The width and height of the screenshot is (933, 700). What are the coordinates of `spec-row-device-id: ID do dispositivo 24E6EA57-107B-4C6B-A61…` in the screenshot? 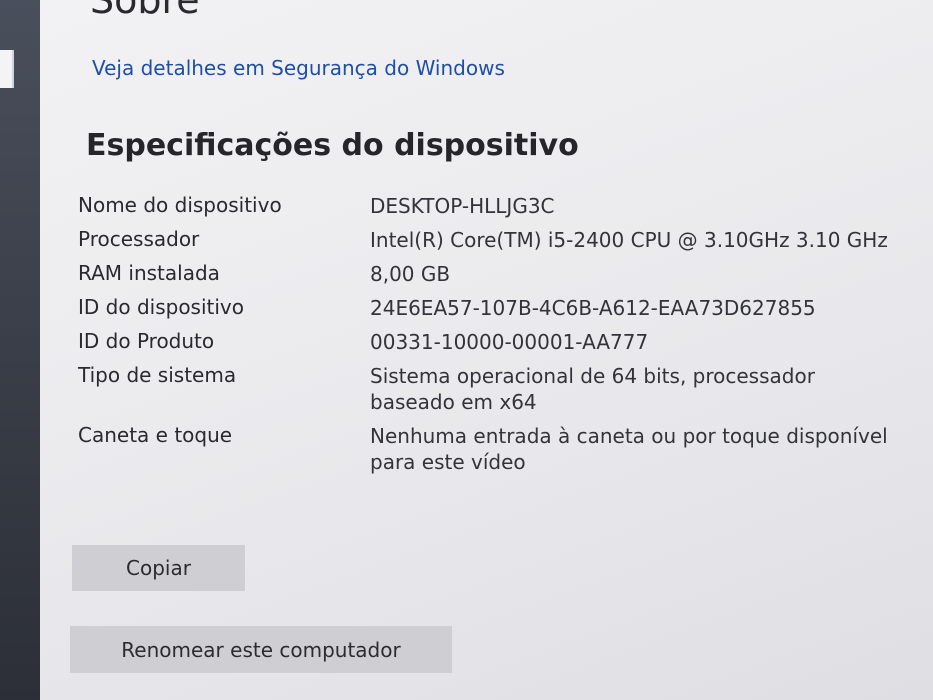 It's located at (493, 308).